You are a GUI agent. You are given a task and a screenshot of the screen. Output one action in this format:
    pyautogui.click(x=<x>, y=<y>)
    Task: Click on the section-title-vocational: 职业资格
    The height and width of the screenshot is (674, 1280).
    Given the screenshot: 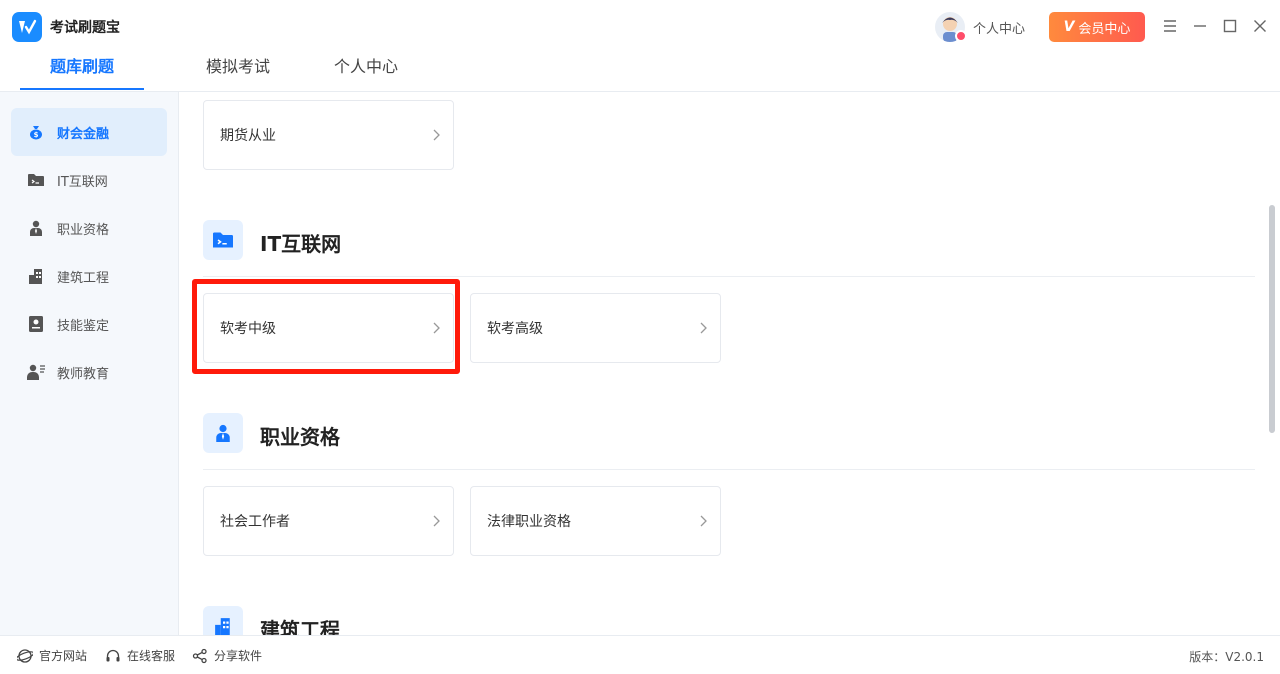 What is the action you would take?
    pyautogui.click(x=300, y=437)
    